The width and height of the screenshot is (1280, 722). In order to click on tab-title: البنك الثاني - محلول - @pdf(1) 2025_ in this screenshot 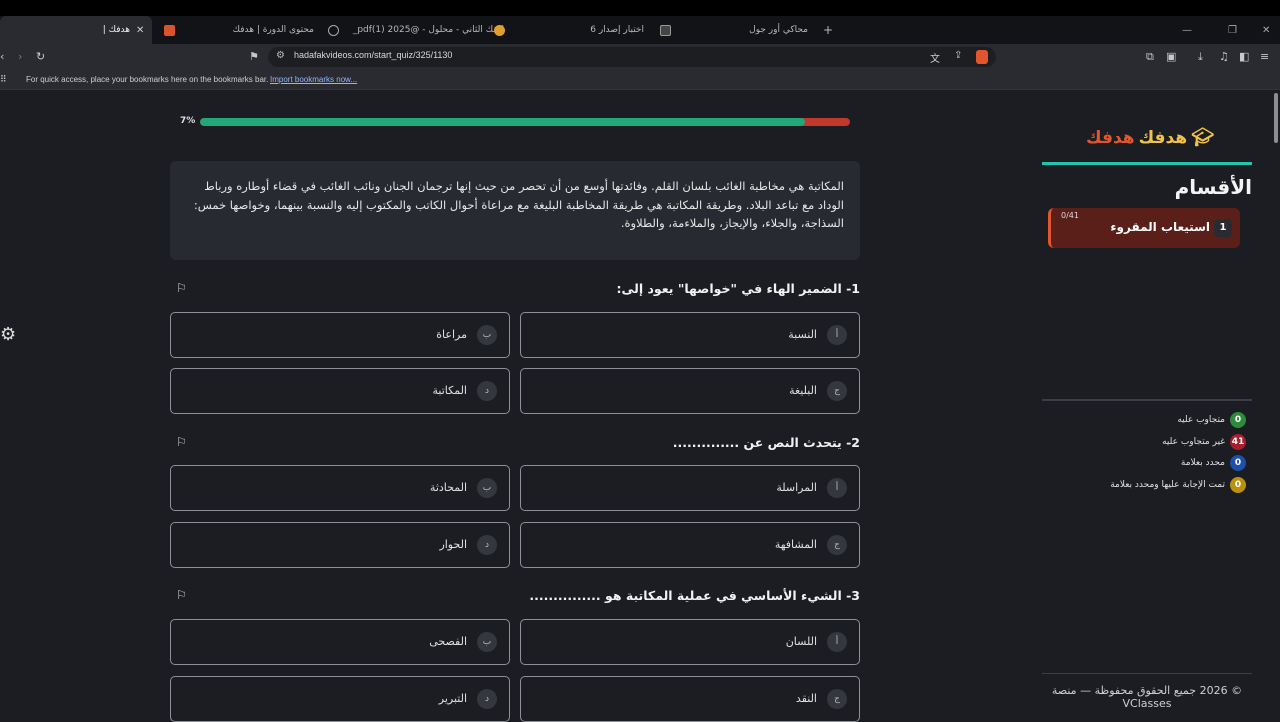, I will do `click(428, 30)`.